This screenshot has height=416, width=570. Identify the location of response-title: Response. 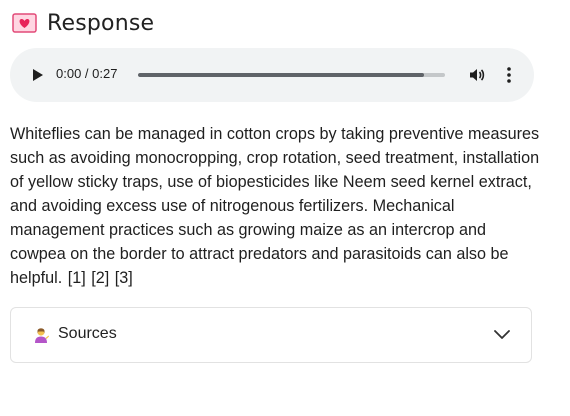
(101, 23).